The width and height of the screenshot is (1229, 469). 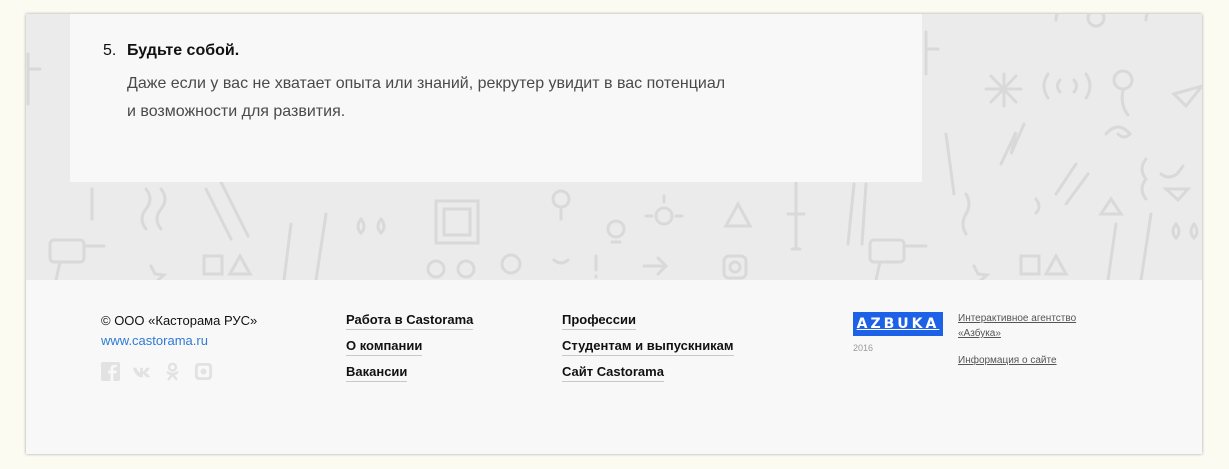 What do you see at coordinates (110, 371) in the screenshot?
I see `facebook-icon` at bounding box center [110, 371].